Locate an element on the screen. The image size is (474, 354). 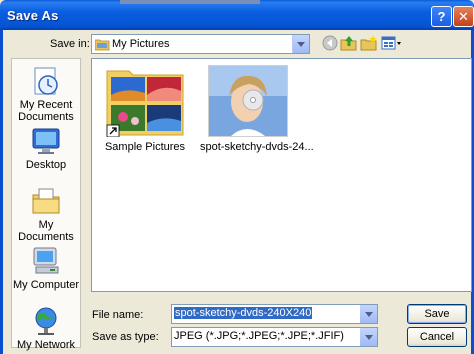
folder-icon is located at coordinates (102, 46).